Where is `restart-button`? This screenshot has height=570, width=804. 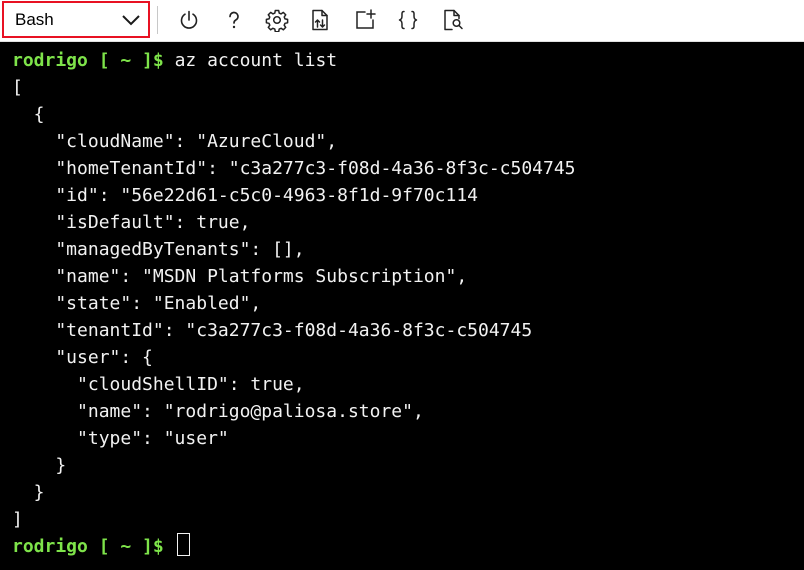
restart-button is located at coordinates (189, 20).